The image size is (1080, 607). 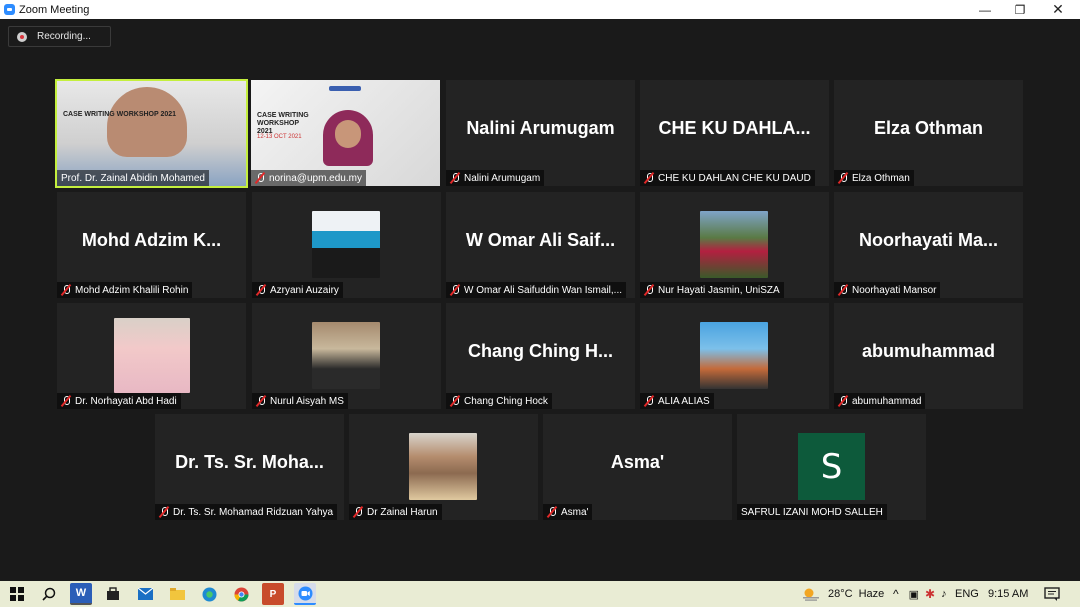 What do you see at coordinates (871, 594) in the screenshot?
I see `weather-desc: Haze` at bounding box center [871, 594].